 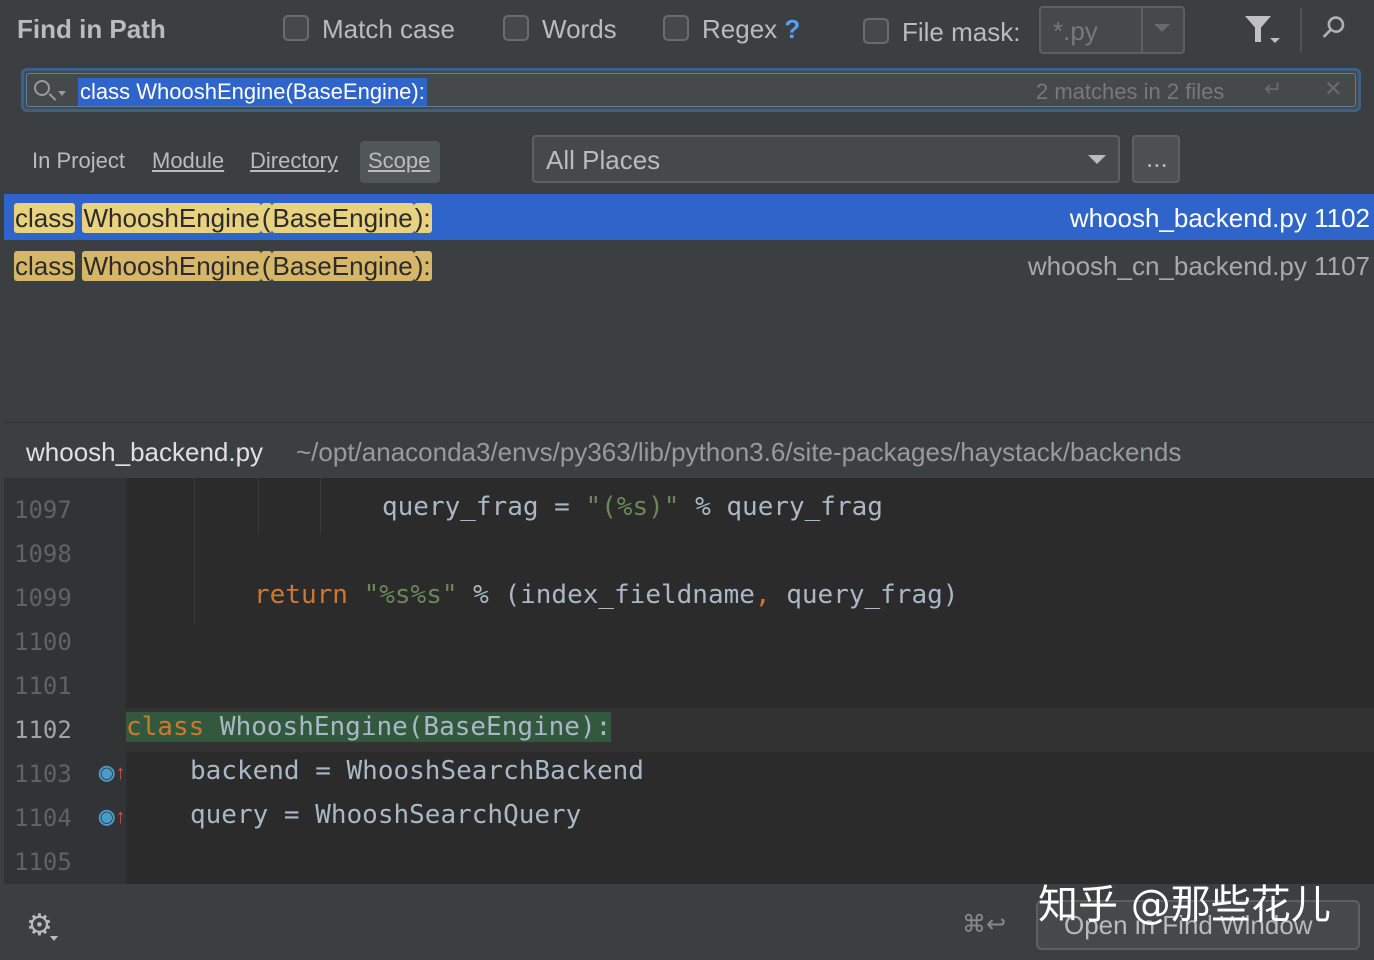 I want to click on code-text: query_frag =, so click(x=484, y=507).